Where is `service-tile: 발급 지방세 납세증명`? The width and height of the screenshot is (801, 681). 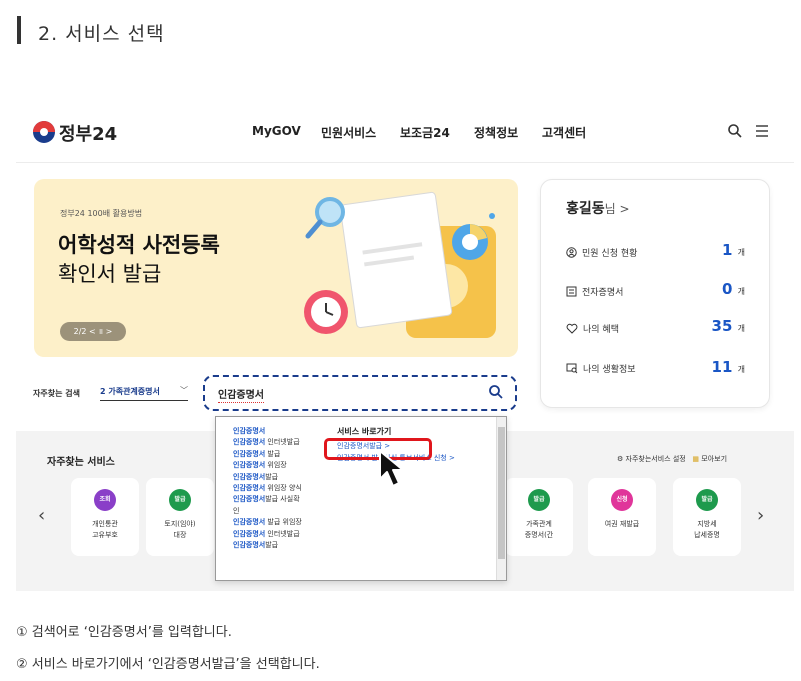
service-tile: 발급 지방세 납세증명 is located at coordinates (707, 517).